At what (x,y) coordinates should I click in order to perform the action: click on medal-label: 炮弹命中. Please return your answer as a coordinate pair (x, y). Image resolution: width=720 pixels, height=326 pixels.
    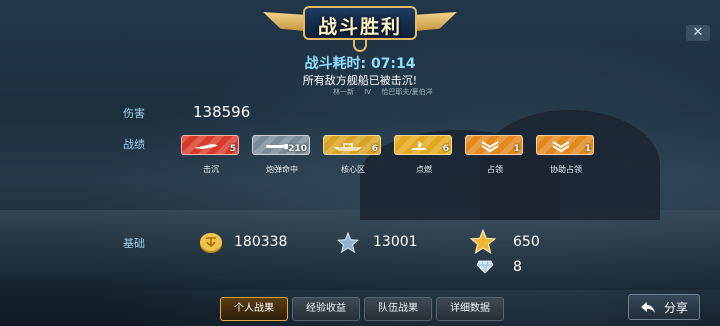
    Looking at the image, I should click on (282, 169).